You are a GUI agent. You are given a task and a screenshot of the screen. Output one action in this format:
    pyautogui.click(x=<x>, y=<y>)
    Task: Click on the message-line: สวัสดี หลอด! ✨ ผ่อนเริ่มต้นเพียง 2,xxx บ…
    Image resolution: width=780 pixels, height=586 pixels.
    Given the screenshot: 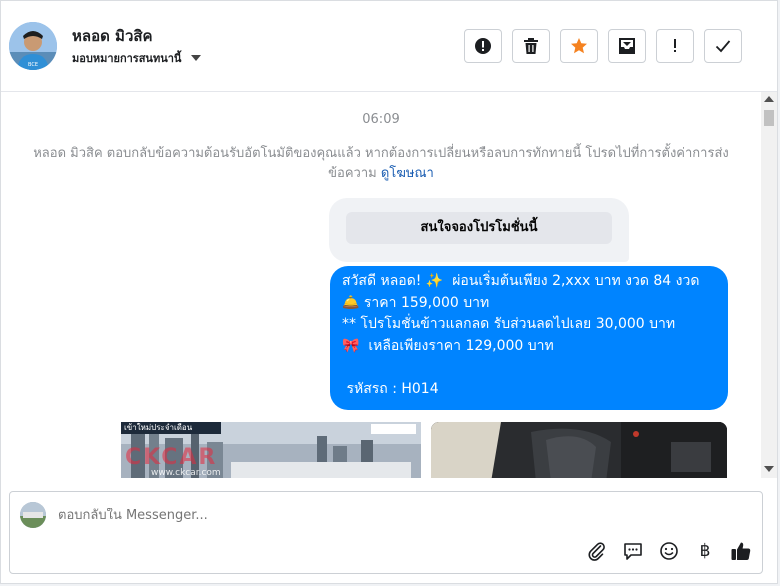 What is the action you would take?
    pyautogui.click(x=521, y=281)
    